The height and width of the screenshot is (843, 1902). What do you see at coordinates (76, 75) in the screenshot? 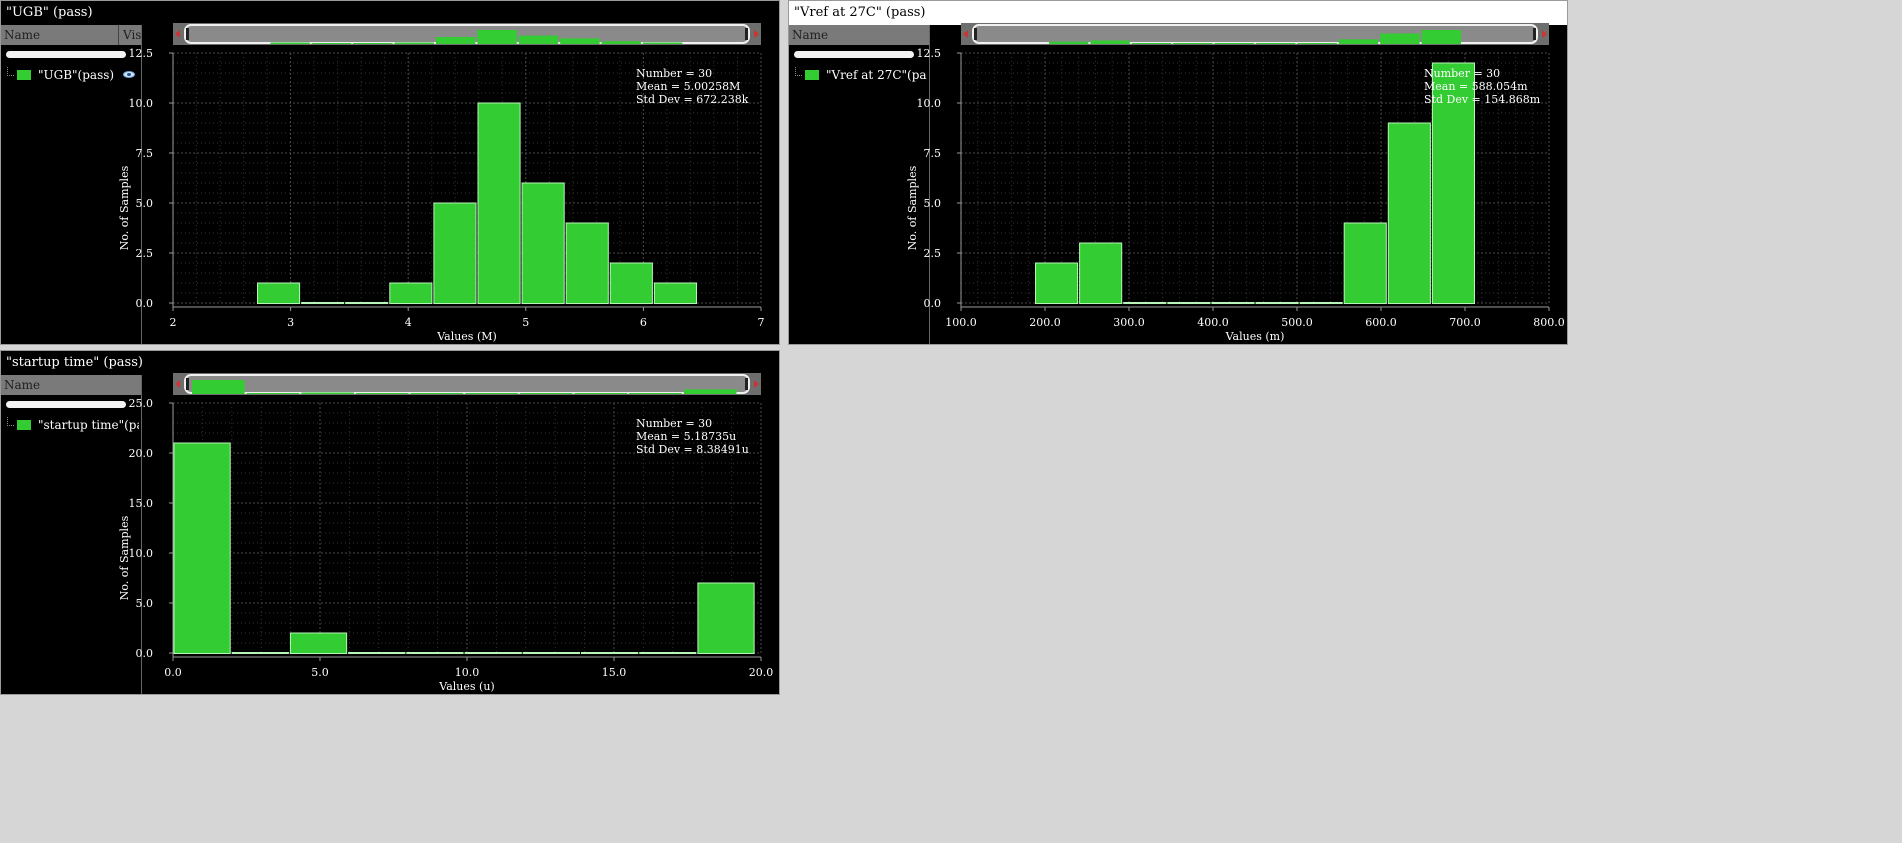
I see `legend-label: "UGB"(pass)` at bounding box center [76, 75].